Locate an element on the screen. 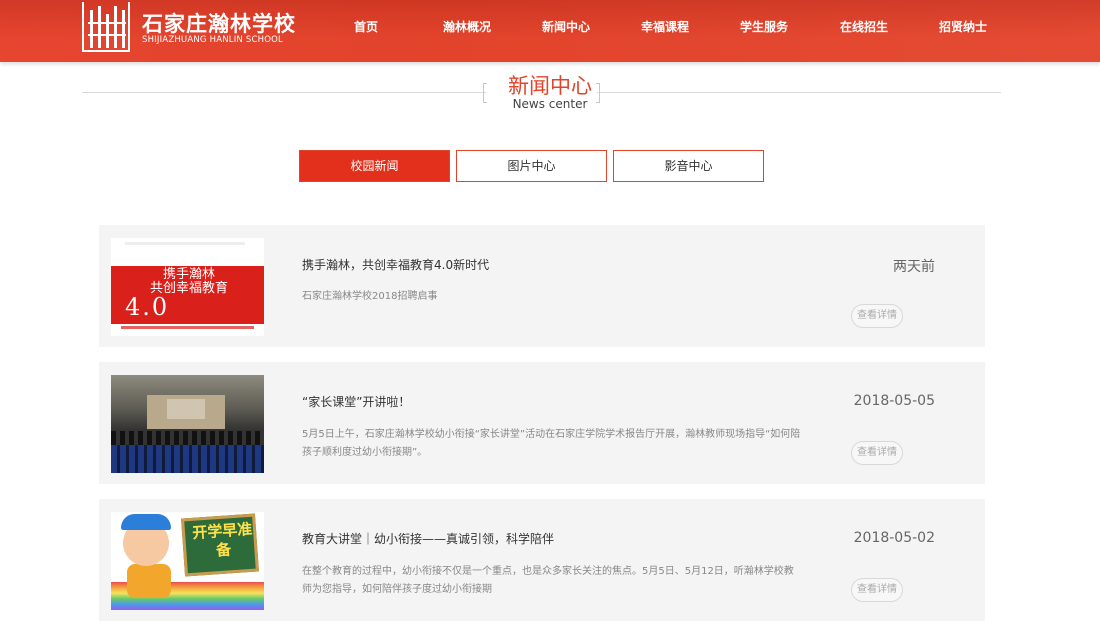 This screenshot has width=1100, height=621. nav-courses: 幸福课程 is located at coordinates (665, 26).